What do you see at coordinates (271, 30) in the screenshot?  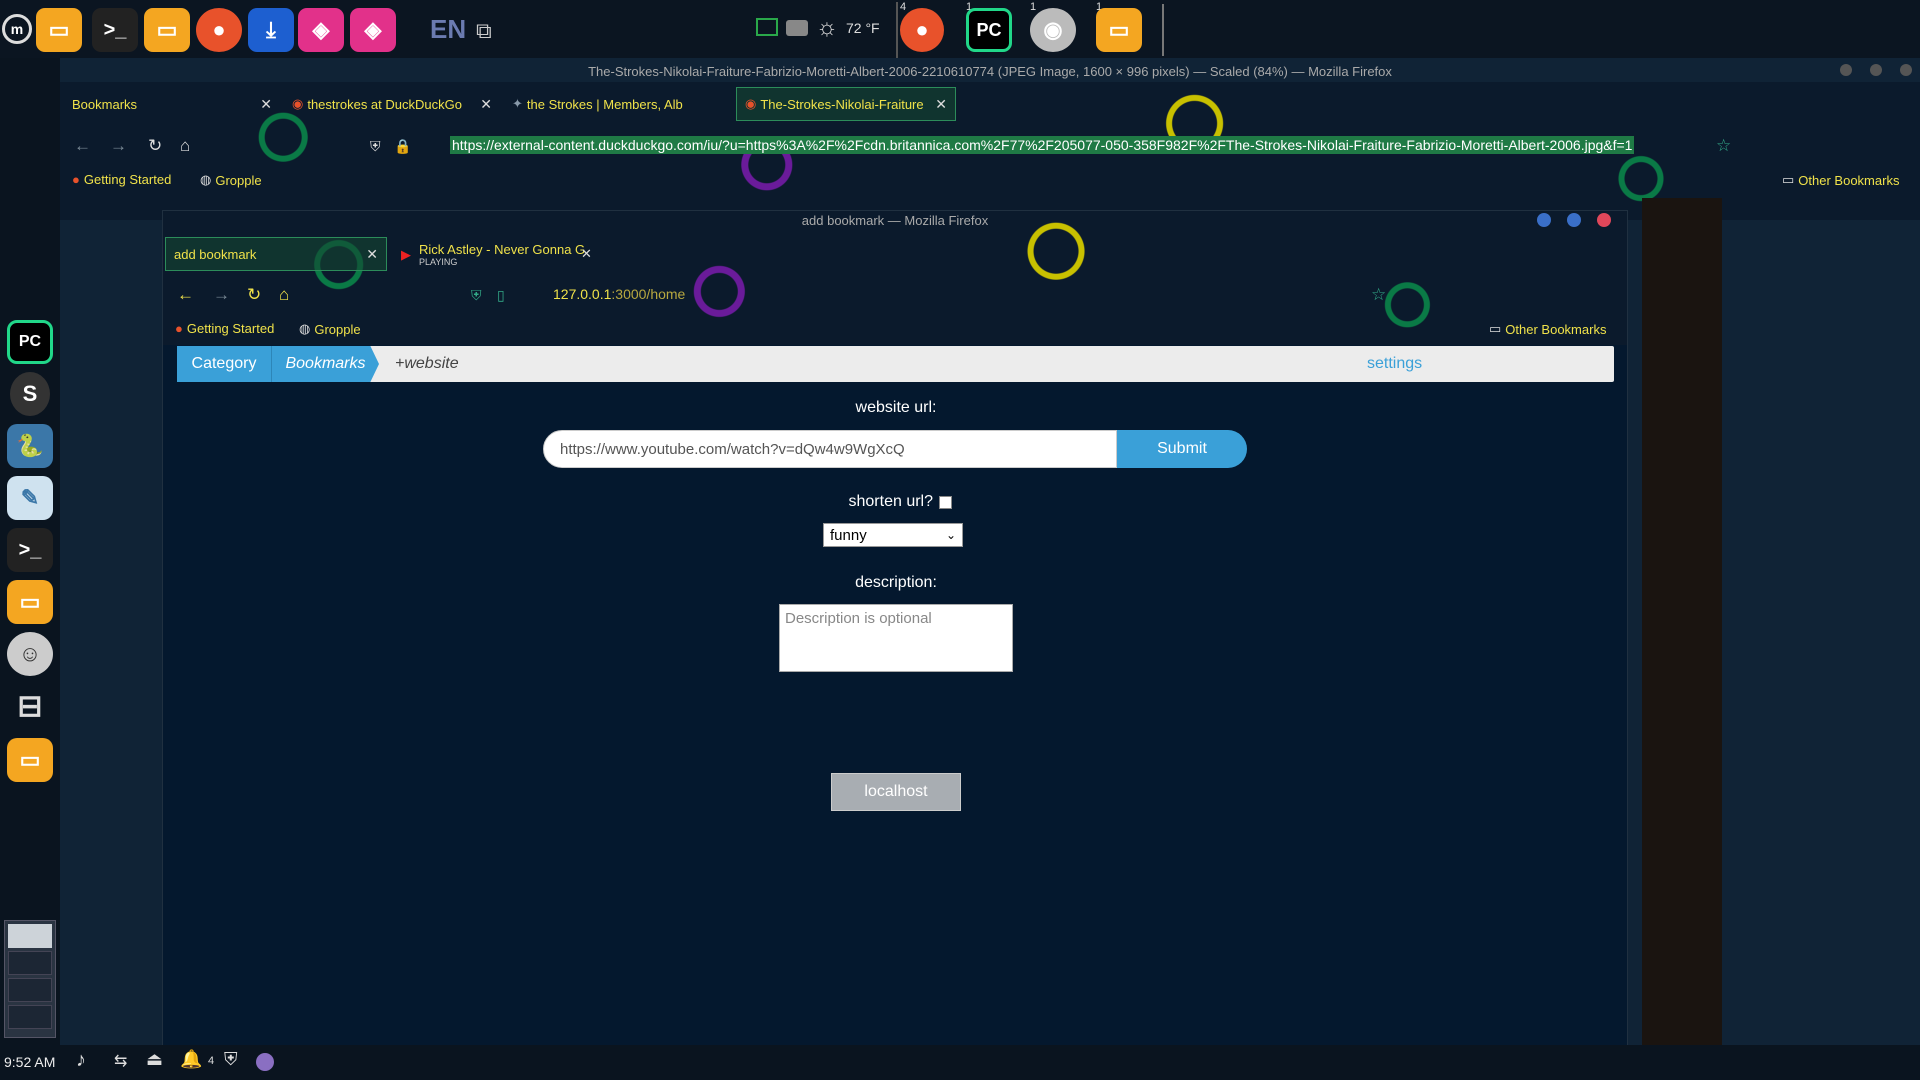 I see `download-manager-icon: ⤓` at bounding box center [271, 30].